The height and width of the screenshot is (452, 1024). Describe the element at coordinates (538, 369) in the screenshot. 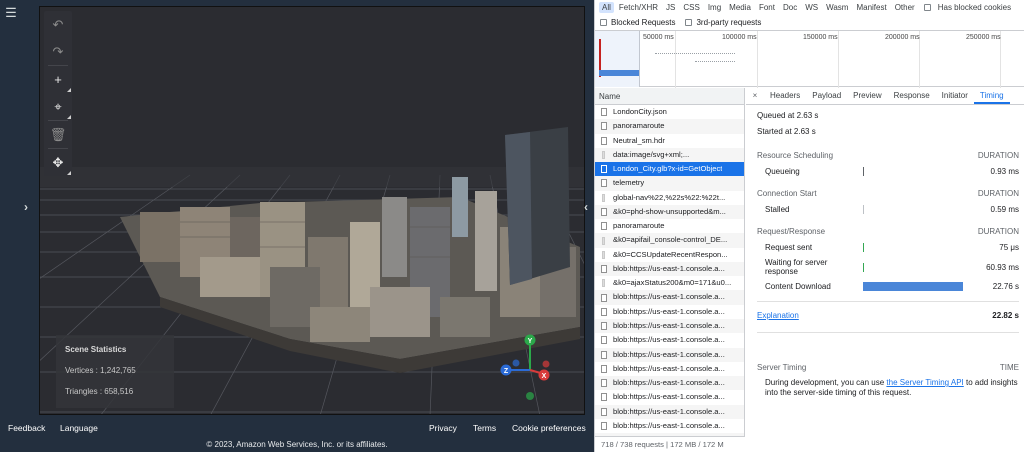

I see `axis-gizmo: Y Z X` at that location.